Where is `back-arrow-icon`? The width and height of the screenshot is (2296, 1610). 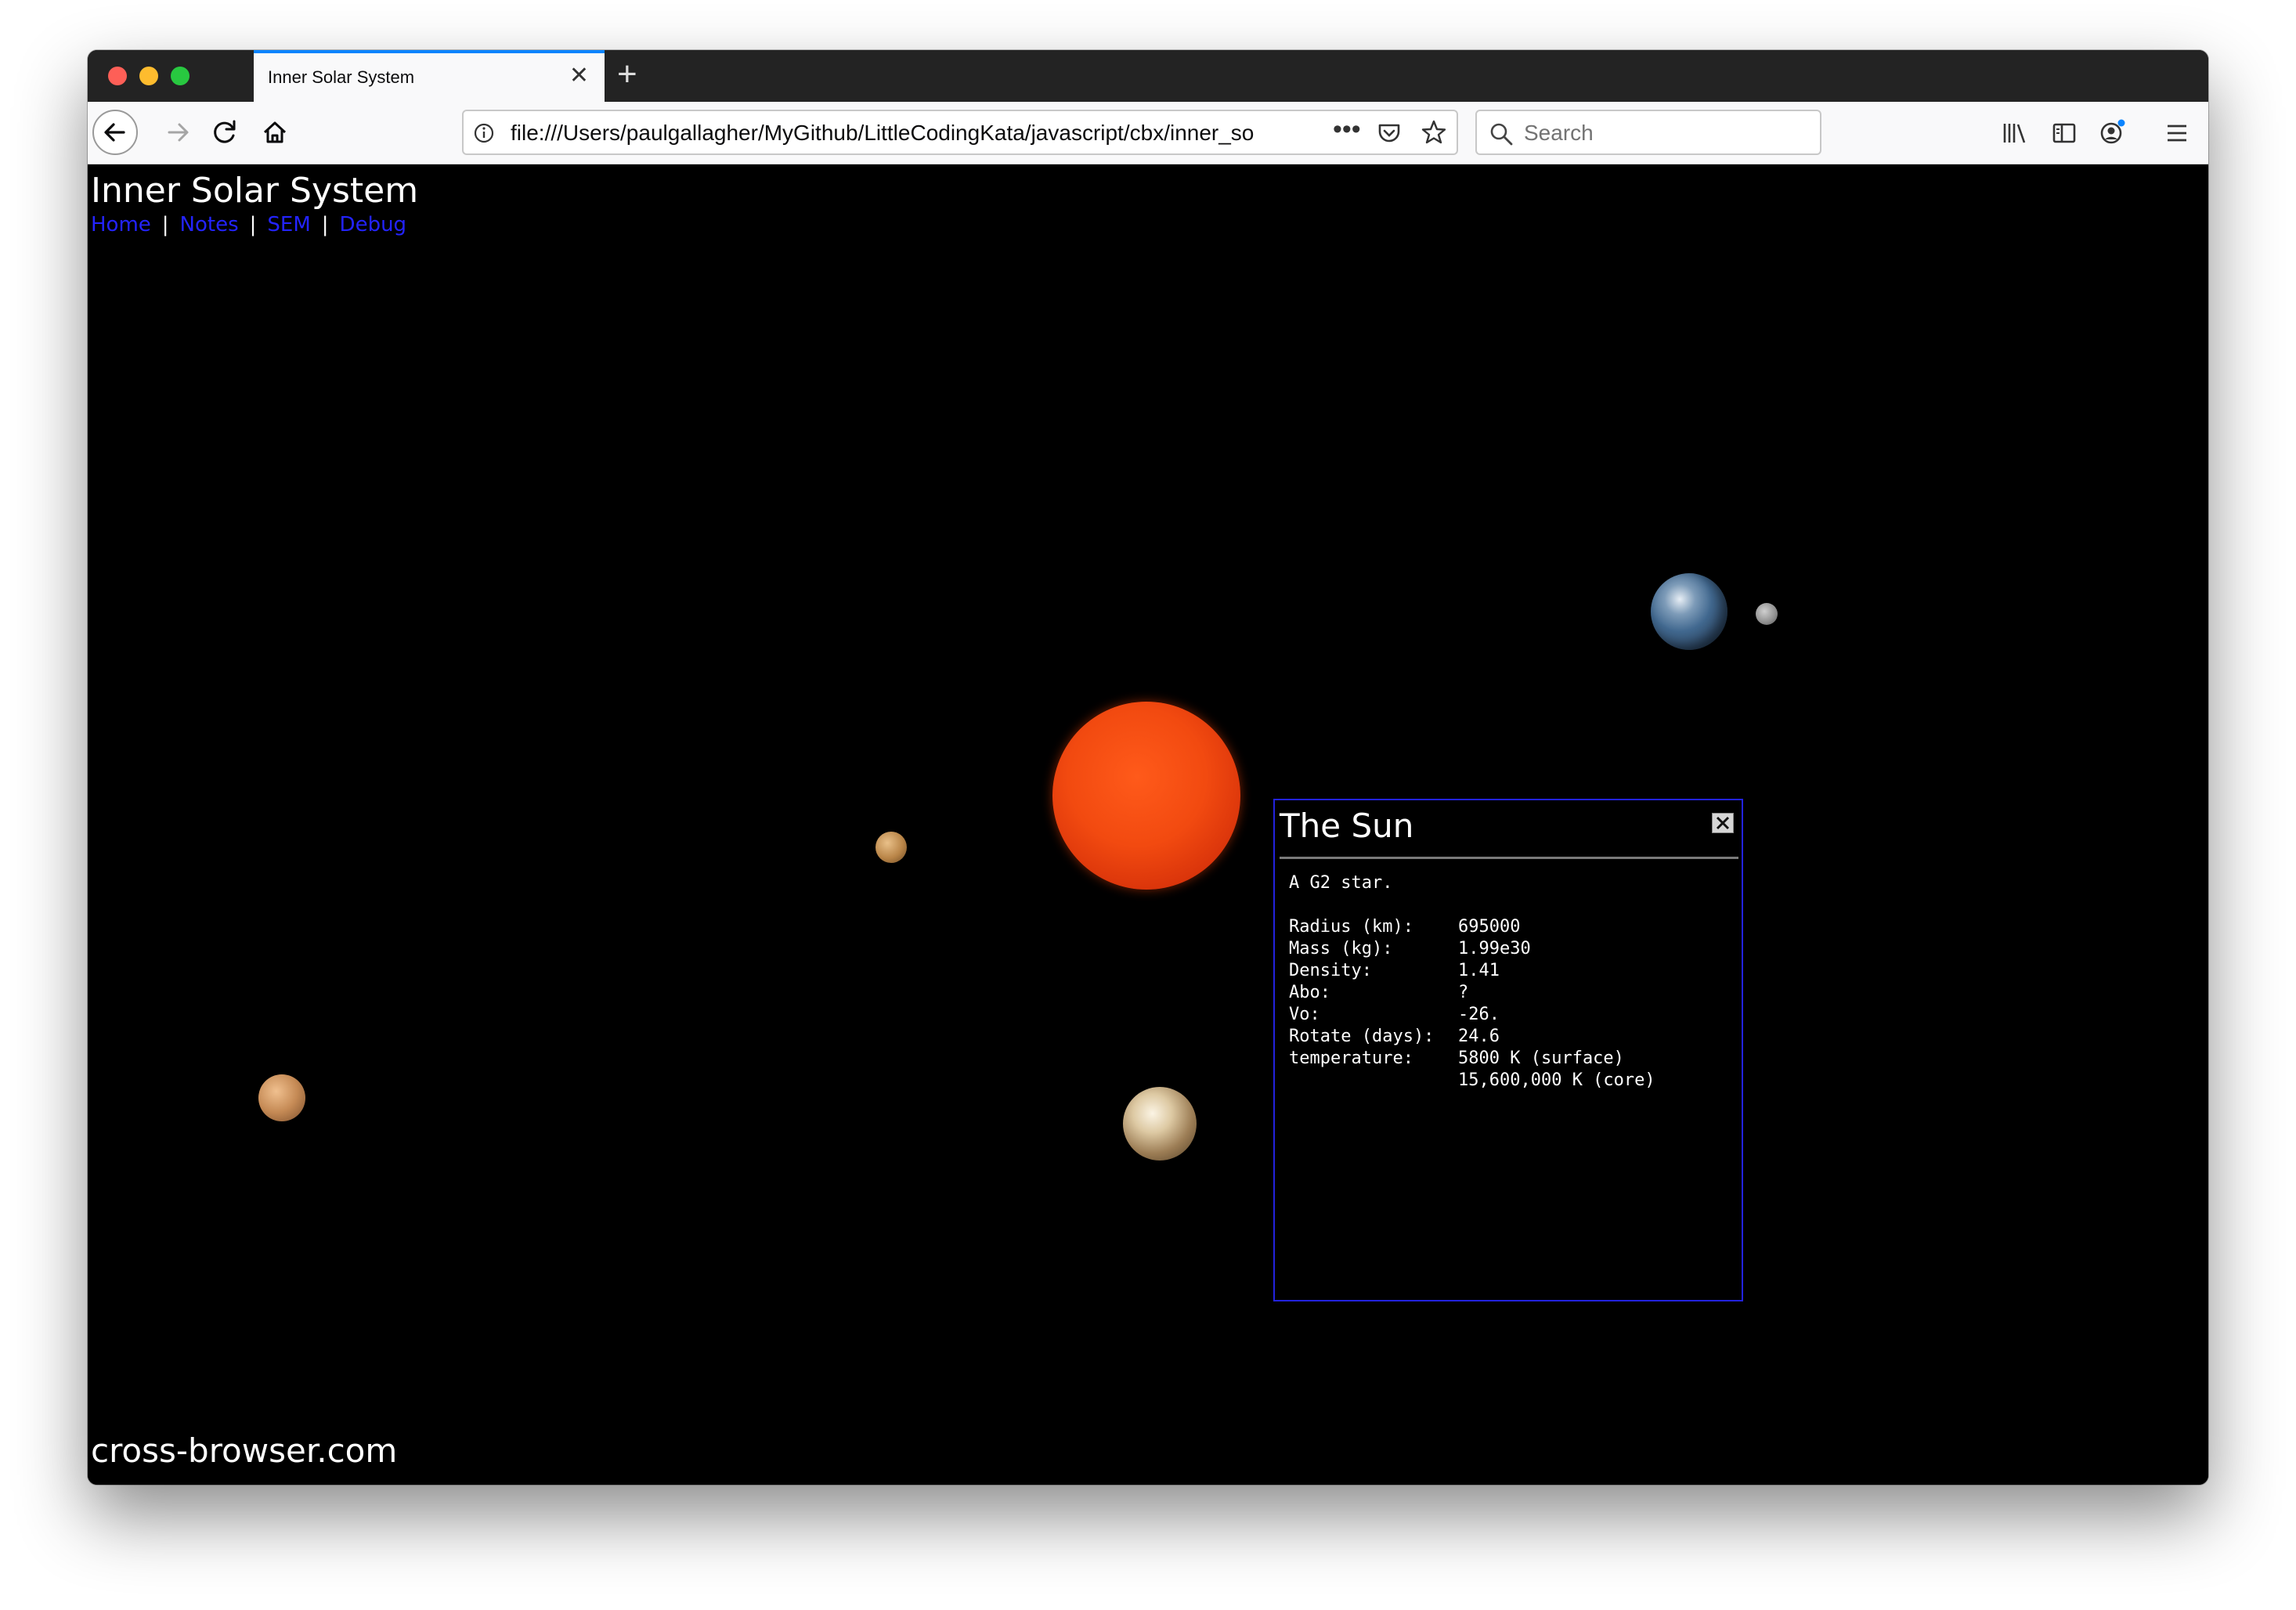 back-arrow-icon is located at coordinates (114, 132).